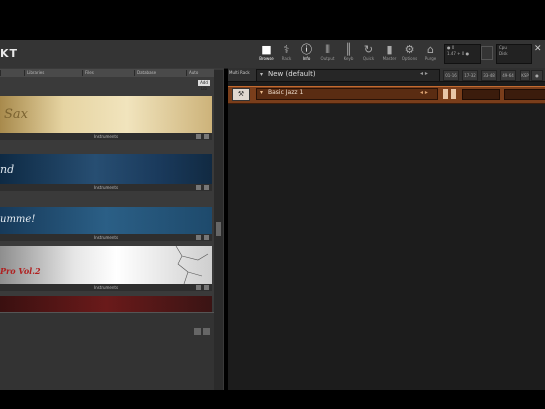 The width and height of the screenshot is (545, 409). What do you see at coordinates (503, 53) in the screenshot?
I see `disk-label-2: Disk` at bounding box center [503, 53].